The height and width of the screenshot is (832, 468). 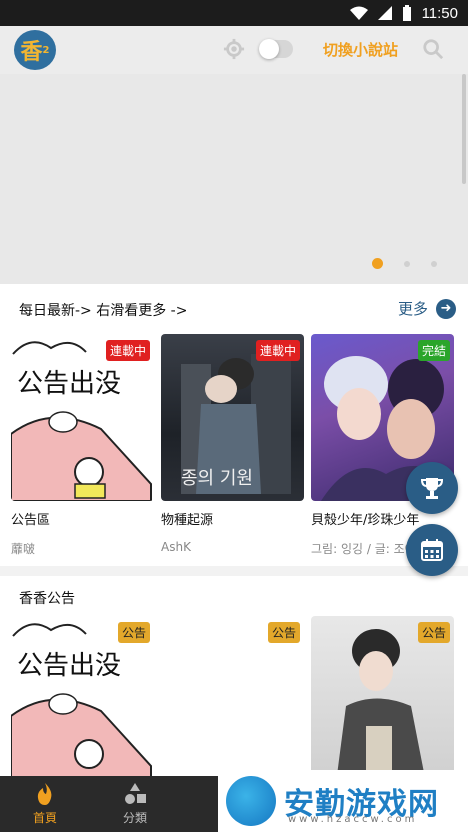 What do you see at coordinates (406, 13) in the screenshot?
I see `battery-icon` at bounding box center [406, 13].